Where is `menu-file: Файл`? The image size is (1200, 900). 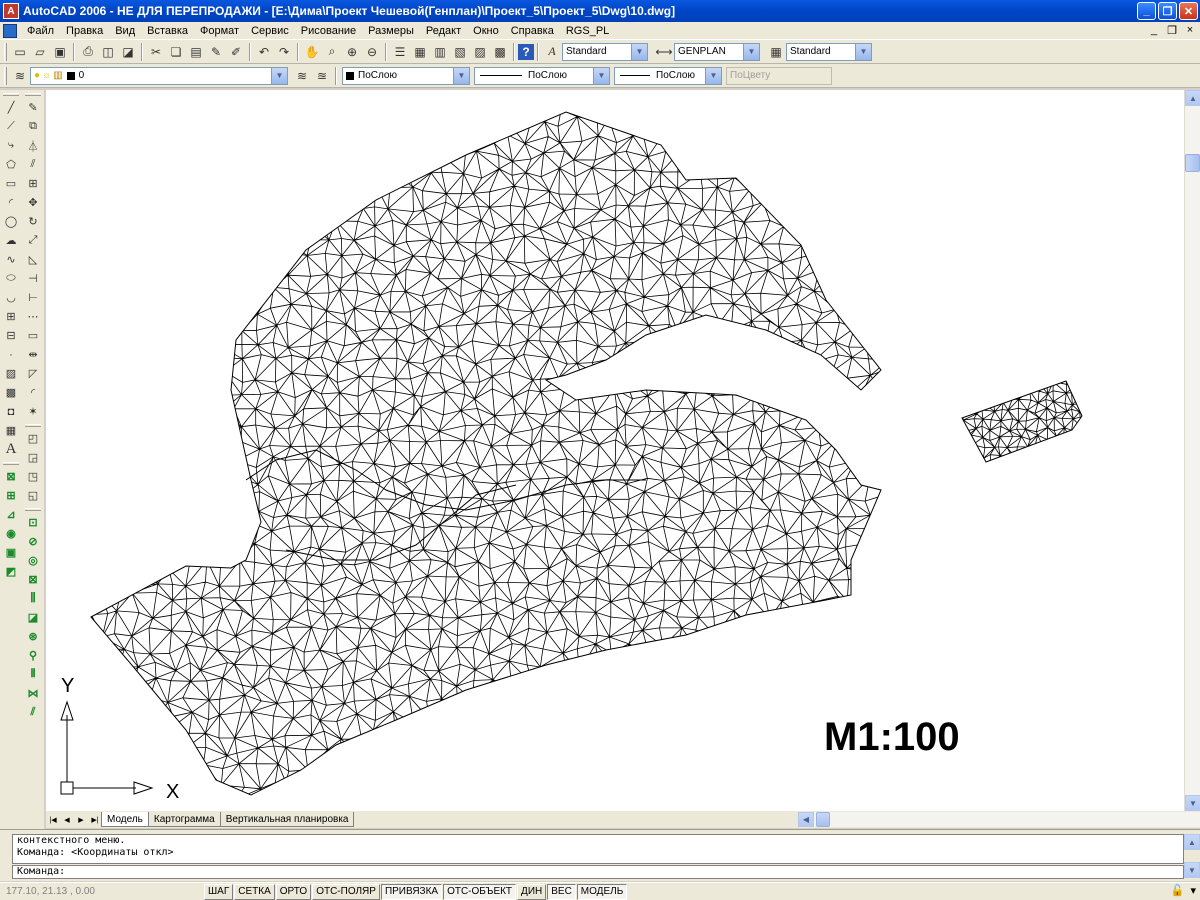
menu-file: Файл is located at coordinates (40, 31).